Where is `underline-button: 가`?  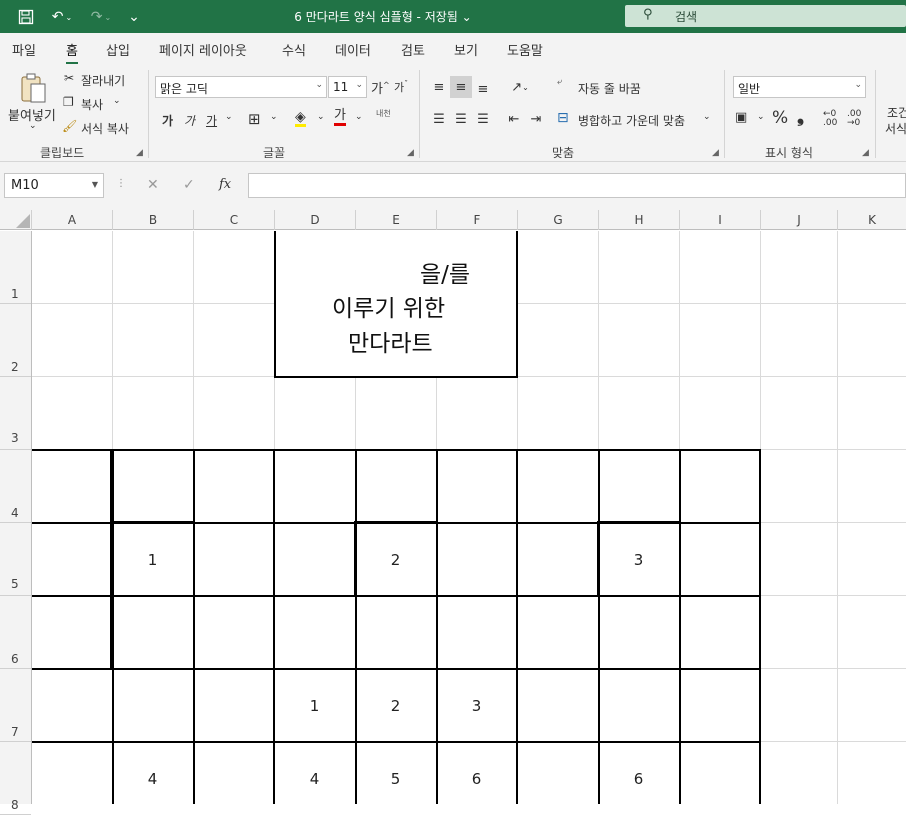 underline-button: 가 is located at coordinates (211, 120).